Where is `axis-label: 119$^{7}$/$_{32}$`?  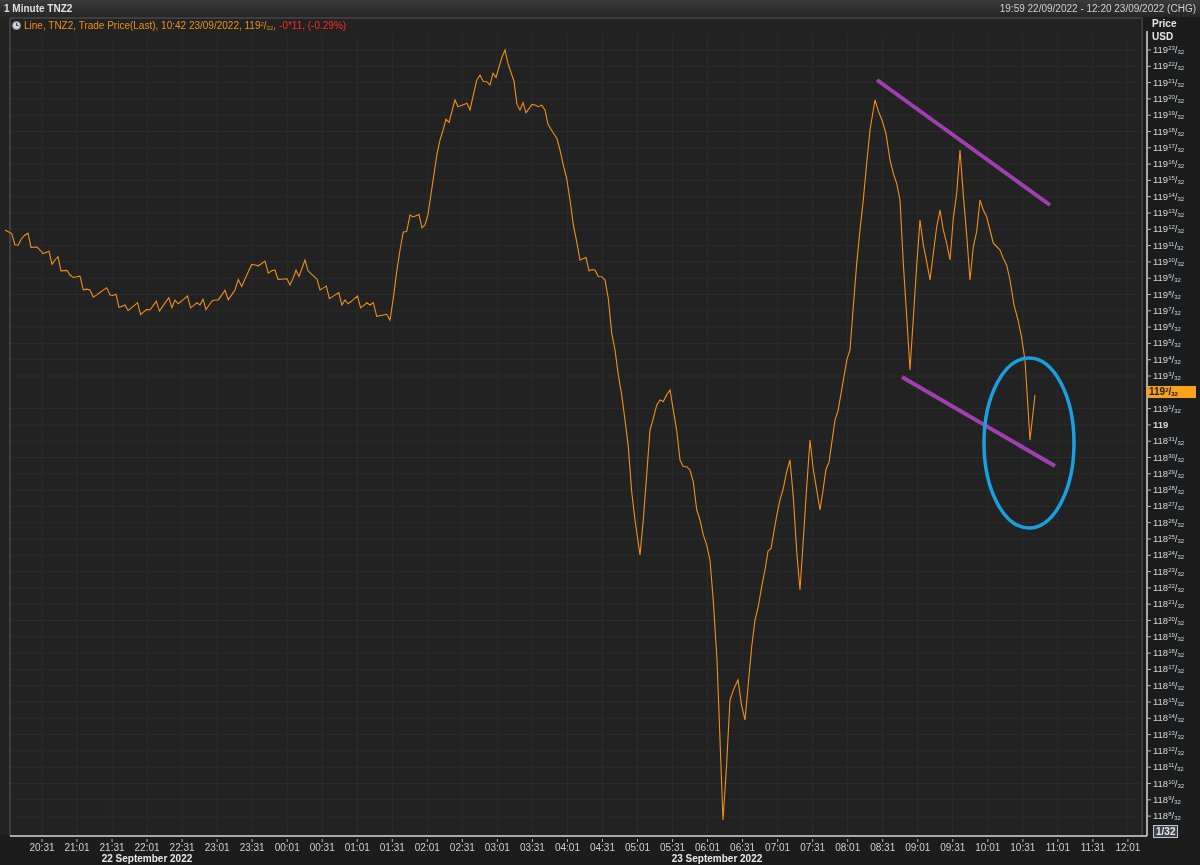 axis-label: 119$^{7}$/$_{32}$ is located at coordinates (1167, 310).